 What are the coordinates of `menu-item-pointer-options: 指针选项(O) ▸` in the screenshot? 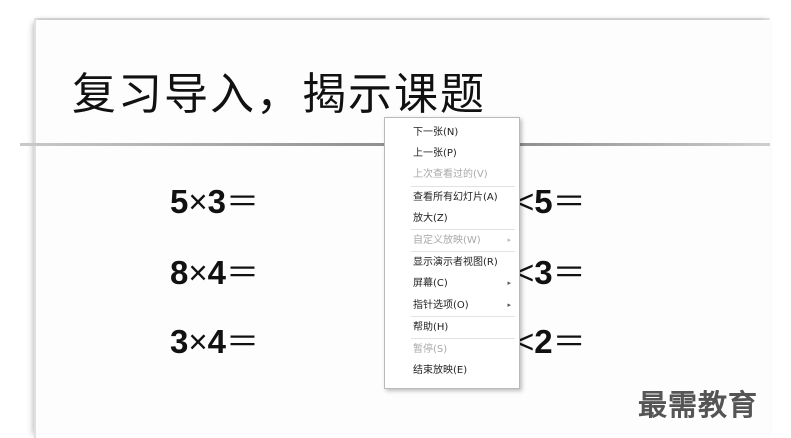 It's located at (452, 305).